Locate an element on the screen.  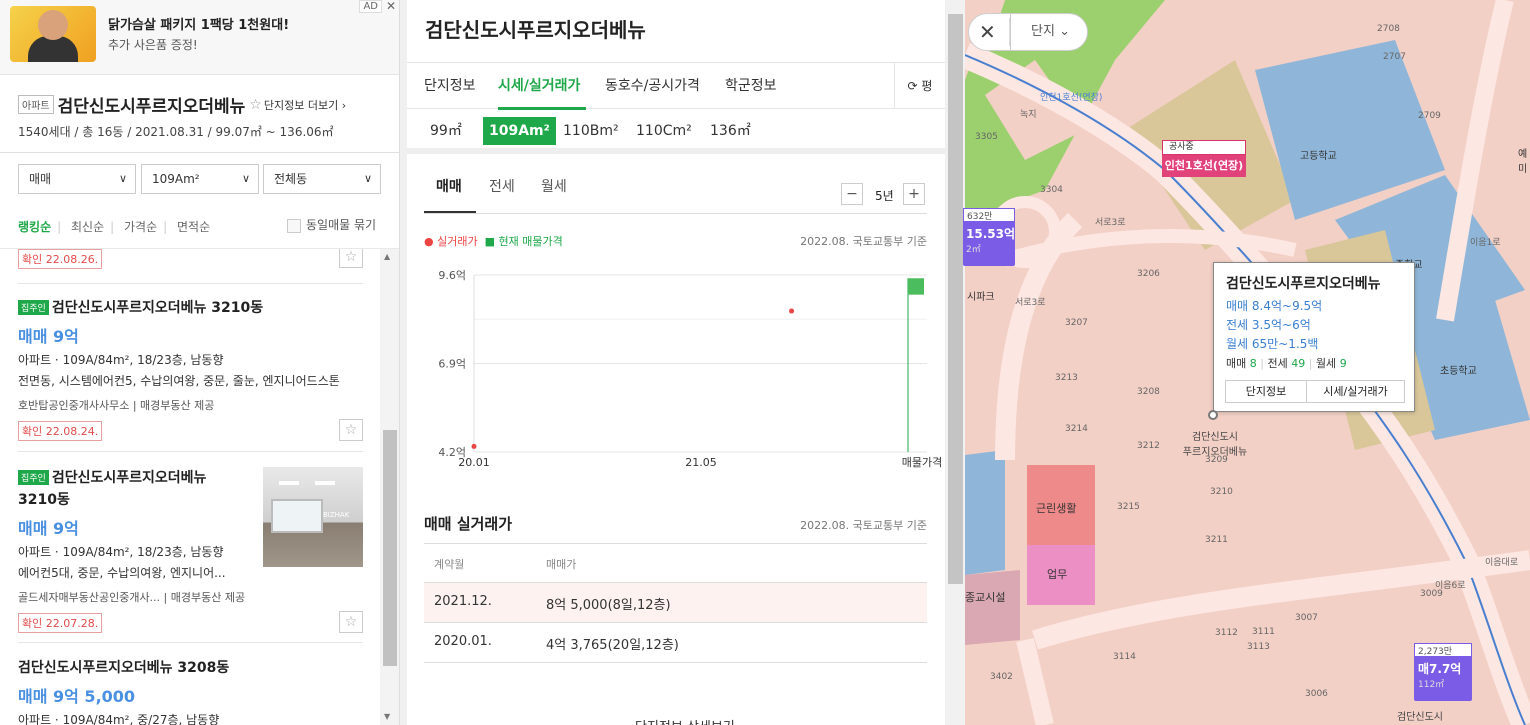
complex-info-more-link: 단지정보 더보기 › is located at coordinates (305, 105).